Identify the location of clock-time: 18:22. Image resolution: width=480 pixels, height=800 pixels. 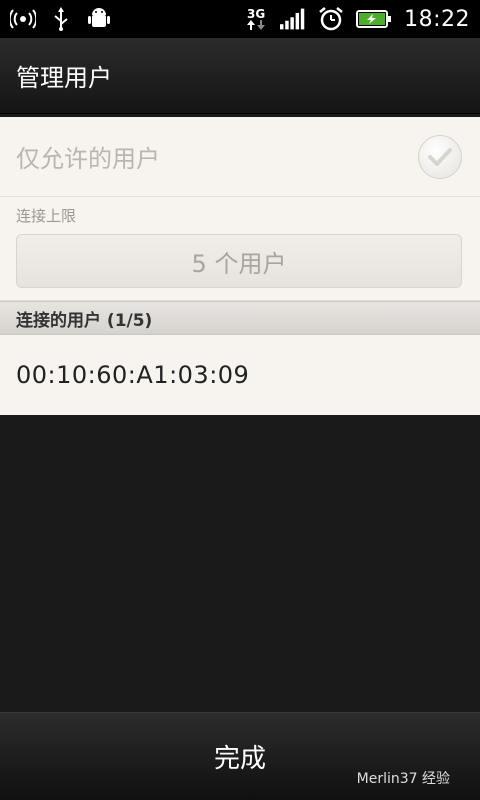
(437, 19).